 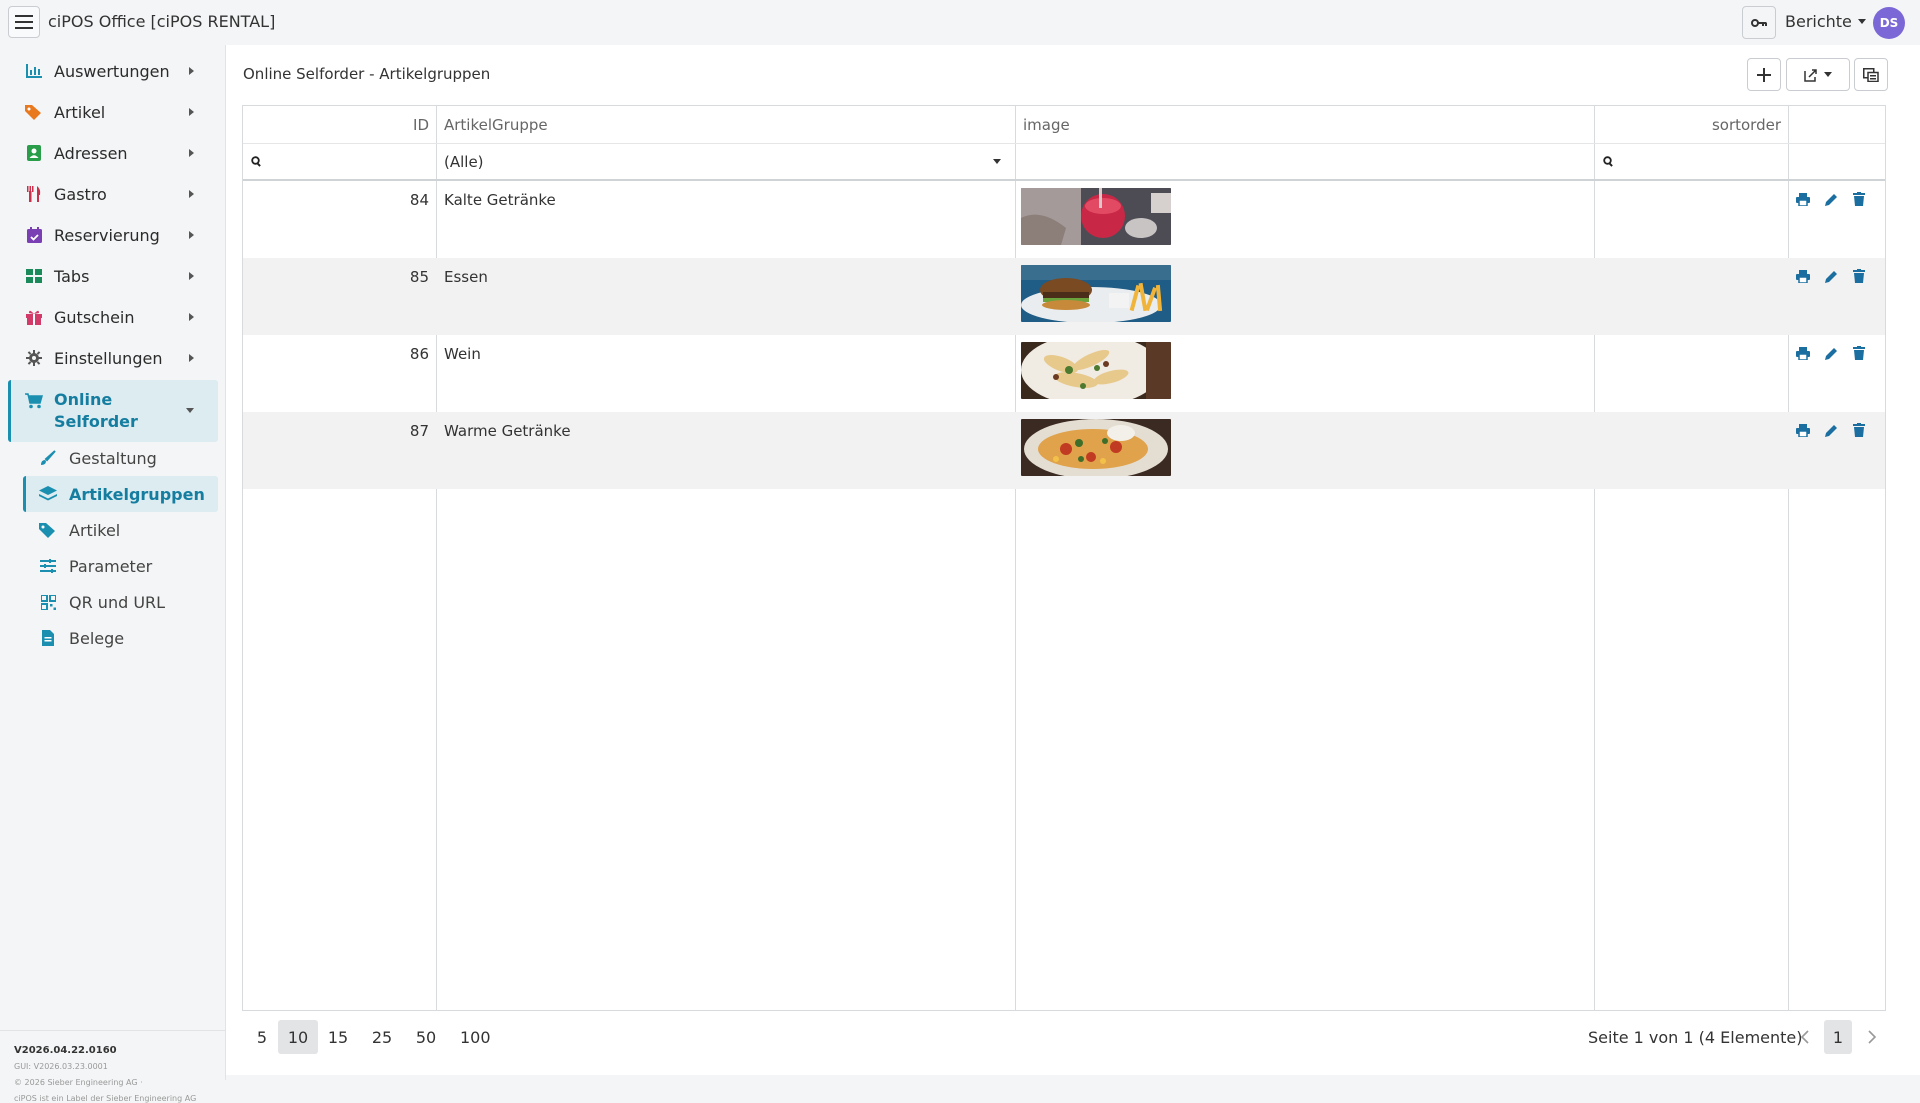 I want to click on next-page-button, so click(x=1872, y=1037).